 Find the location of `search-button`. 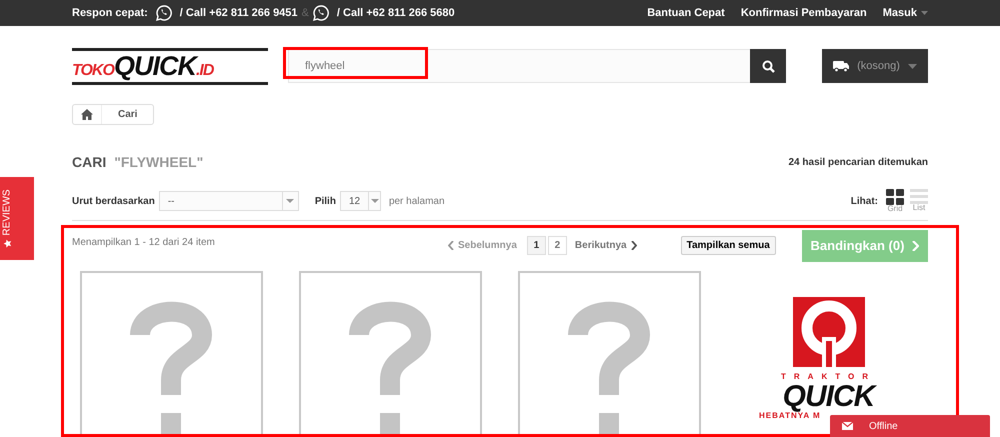

search-button is located at coordinates (768, 66).